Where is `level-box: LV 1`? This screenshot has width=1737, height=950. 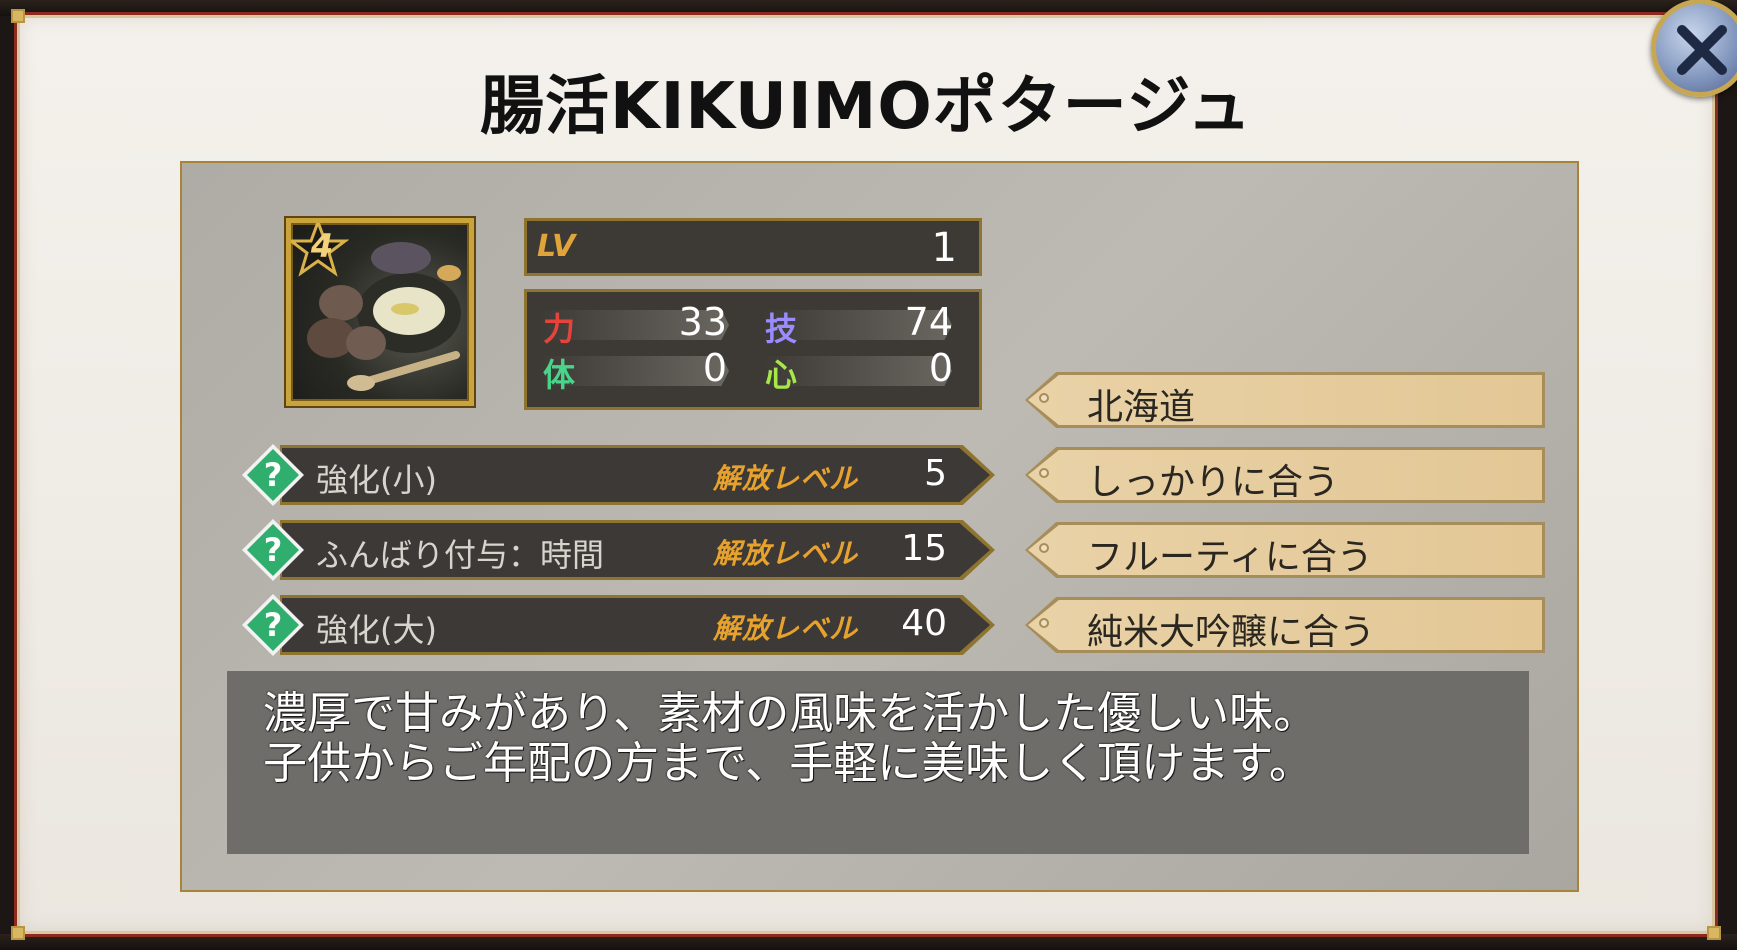 level-box: LV 1 is located at coordinates (753, 247).